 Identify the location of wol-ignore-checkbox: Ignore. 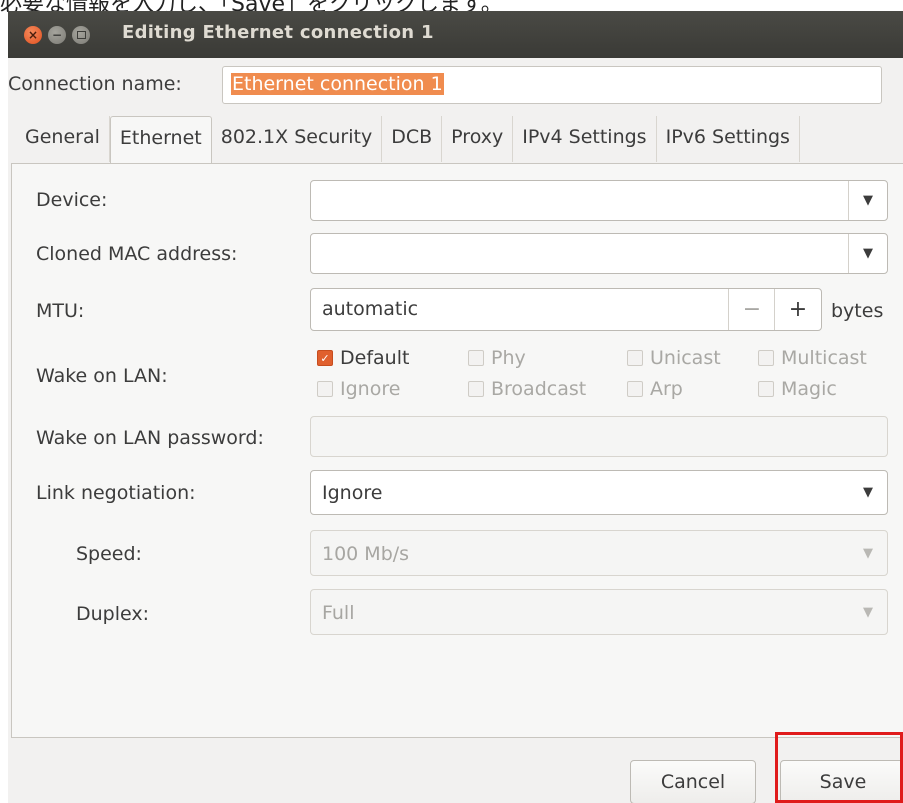
(358, 389).